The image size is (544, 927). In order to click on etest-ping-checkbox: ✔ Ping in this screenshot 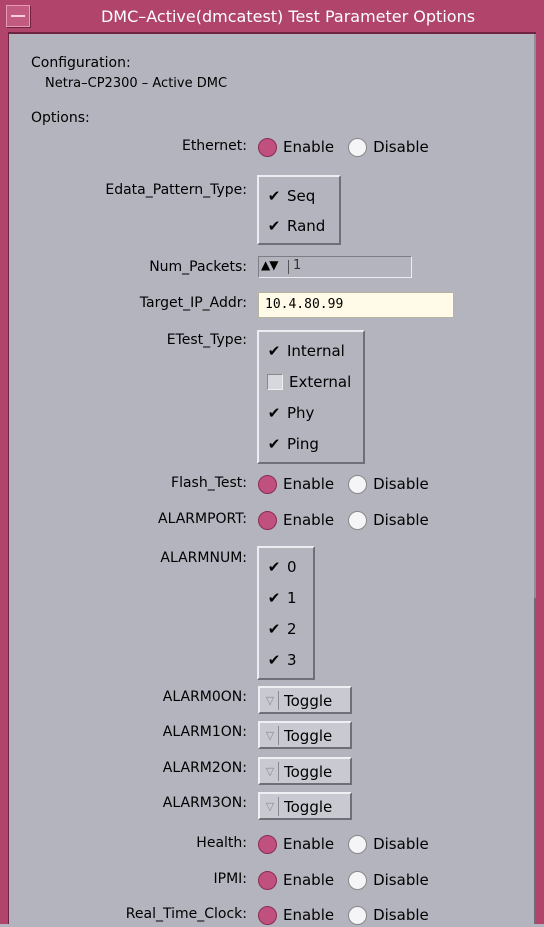, I will do `click(293, 444)`.